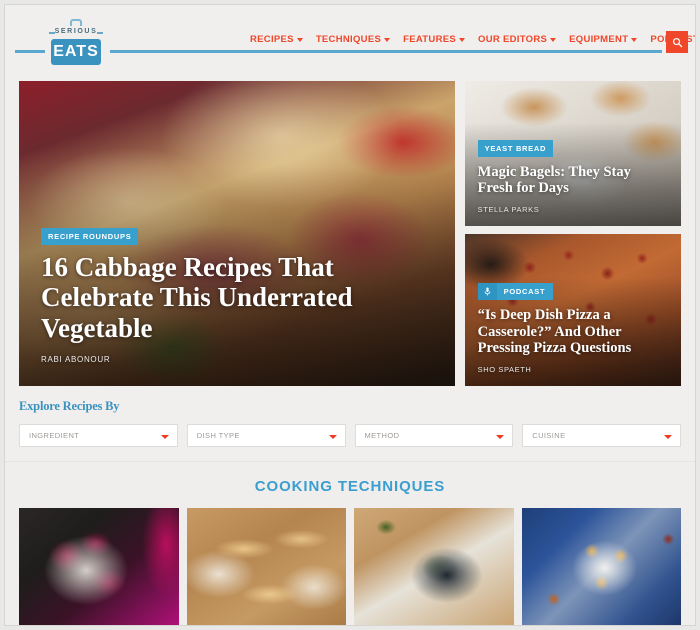  I want to click on hero-author: RABI ABONOUR, so click(76, 359).